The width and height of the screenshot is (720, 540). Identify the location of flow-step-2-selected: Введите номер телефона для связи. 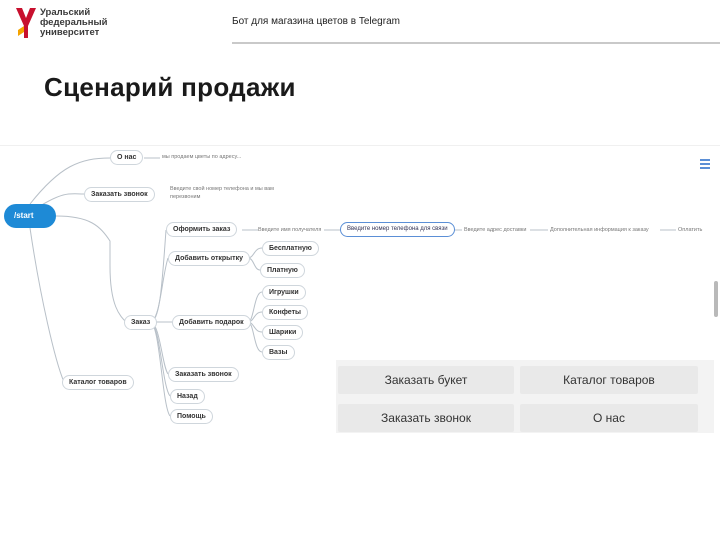
(397, 229).